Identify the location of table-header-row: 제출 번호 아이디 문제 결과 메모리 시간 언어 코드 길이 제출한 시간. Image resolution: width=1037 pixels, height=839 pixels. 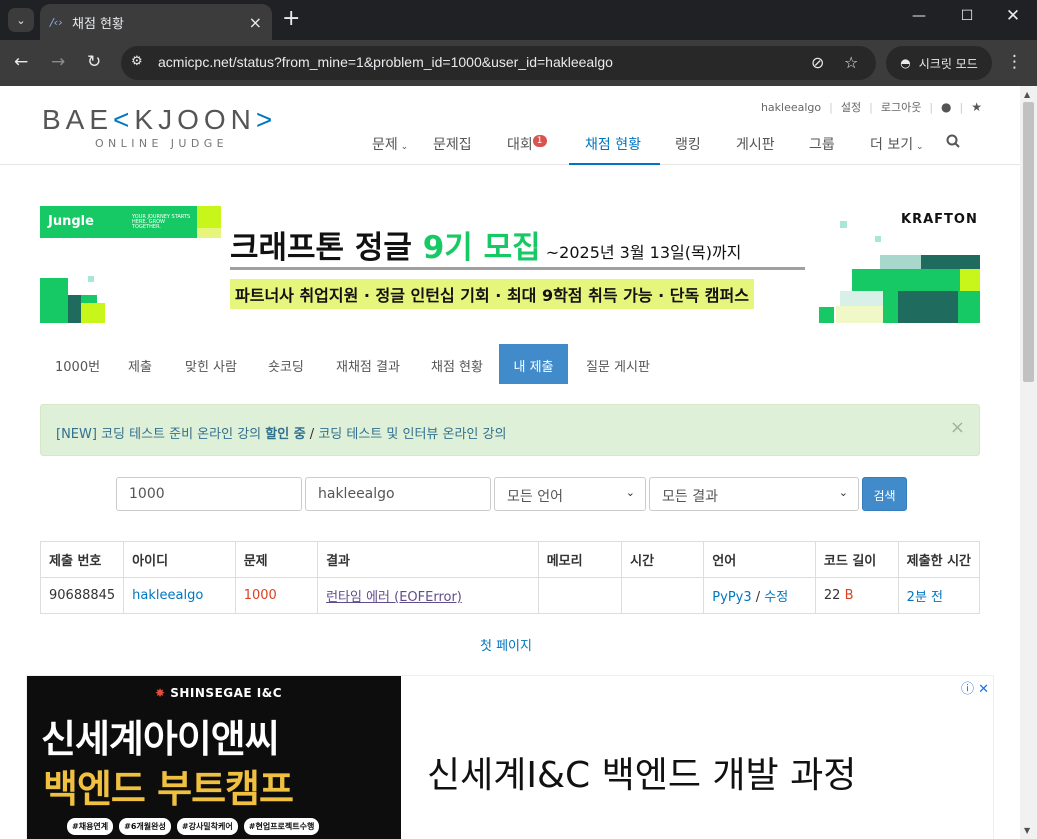
(510, 559).